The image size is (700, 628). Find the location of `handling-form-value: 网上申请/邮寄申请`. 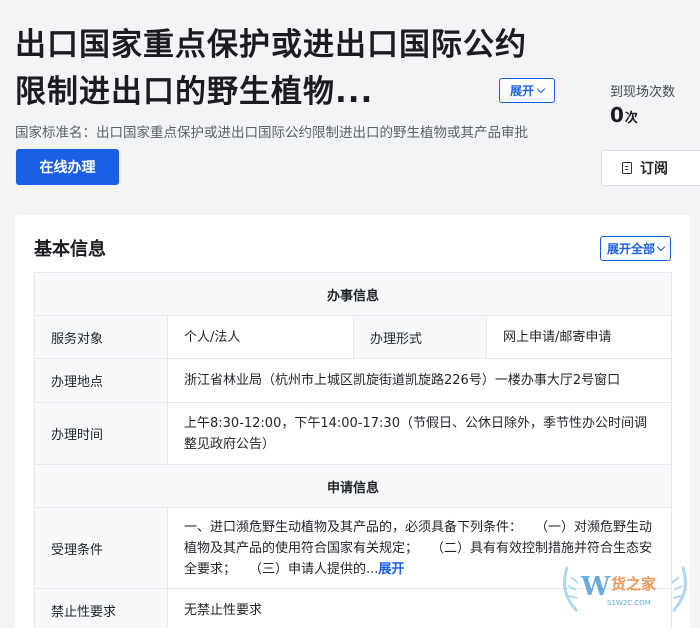

handling-form-value: 网上申请/邮寄申请 is located at coordinates (579, 337).